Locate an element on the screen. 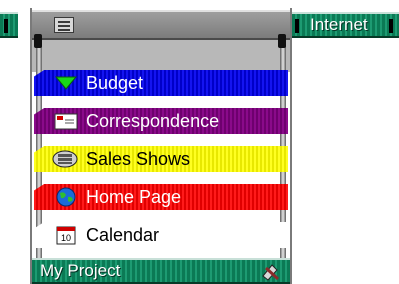 Image resolution: width=399 pixels, height=284 pixels. tab-home-page-label: Home Page is located at coordinates (134, 197).